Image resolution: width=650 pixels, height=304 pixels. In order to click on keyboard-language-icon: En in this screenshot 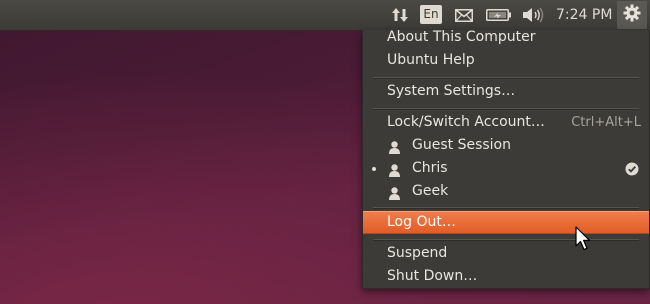, I will do `click(431, 14)`.